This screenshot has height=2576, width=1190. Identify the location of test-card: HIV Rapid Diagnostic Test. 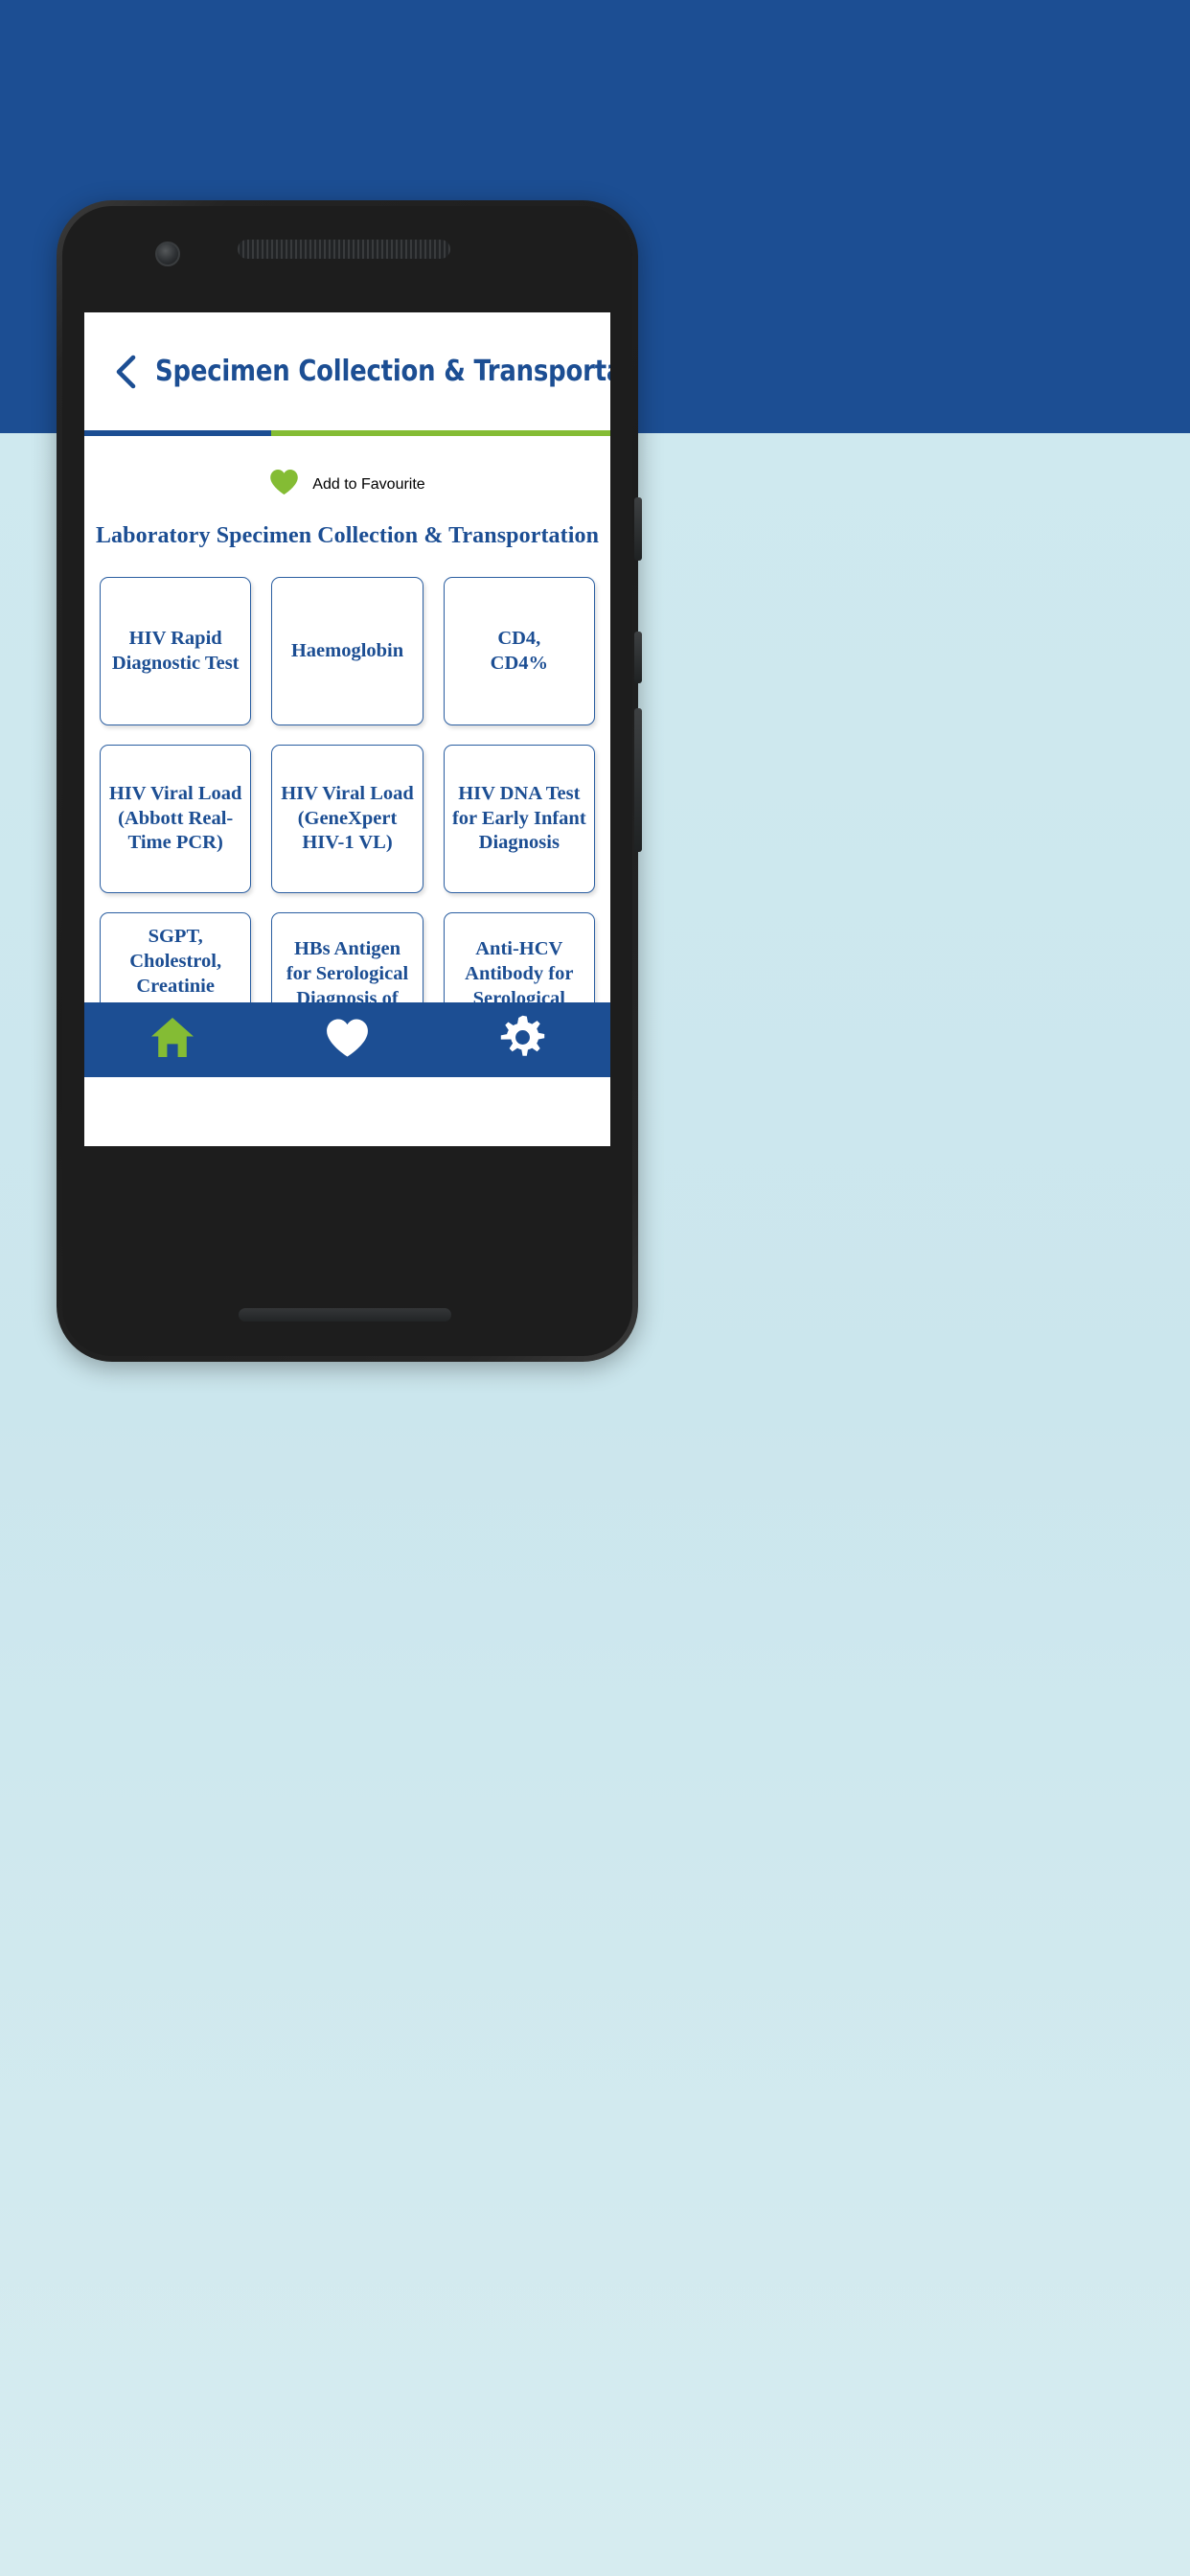
(176, 651).